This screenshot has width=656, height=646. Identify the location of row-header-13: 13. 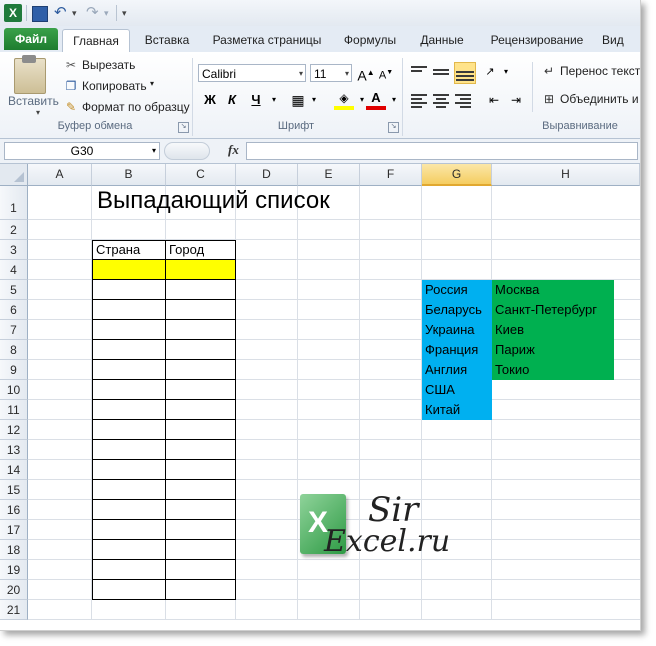
(14, 450).